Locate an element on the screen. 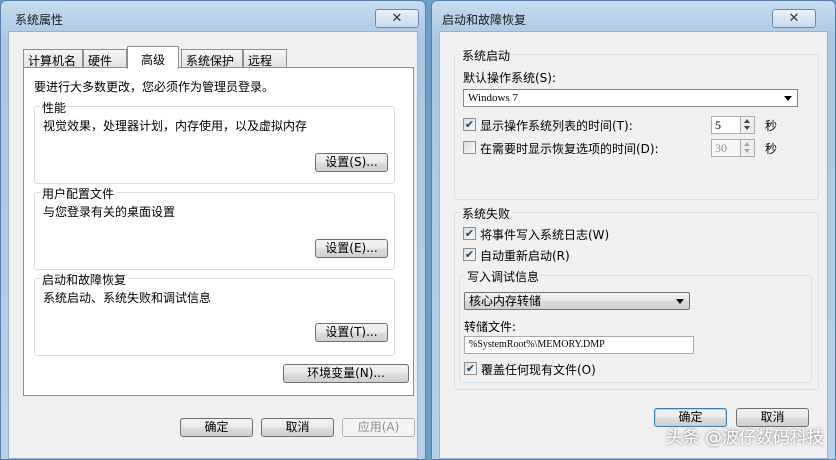 This screenshot has width=836, height=460. show-list-time-value: 5 is located at coordinates (718, 125).